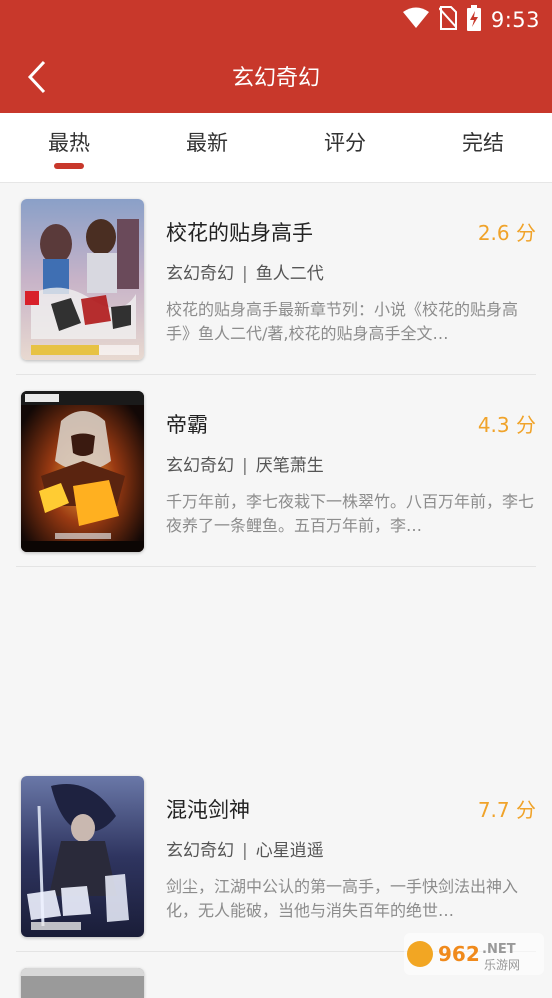 The height and width of the screenshot is (998, 552). What do you see at coordinates (473, 20) in the screenshot?
I see `battery-charging-icon` at bounding box center [473, 20].